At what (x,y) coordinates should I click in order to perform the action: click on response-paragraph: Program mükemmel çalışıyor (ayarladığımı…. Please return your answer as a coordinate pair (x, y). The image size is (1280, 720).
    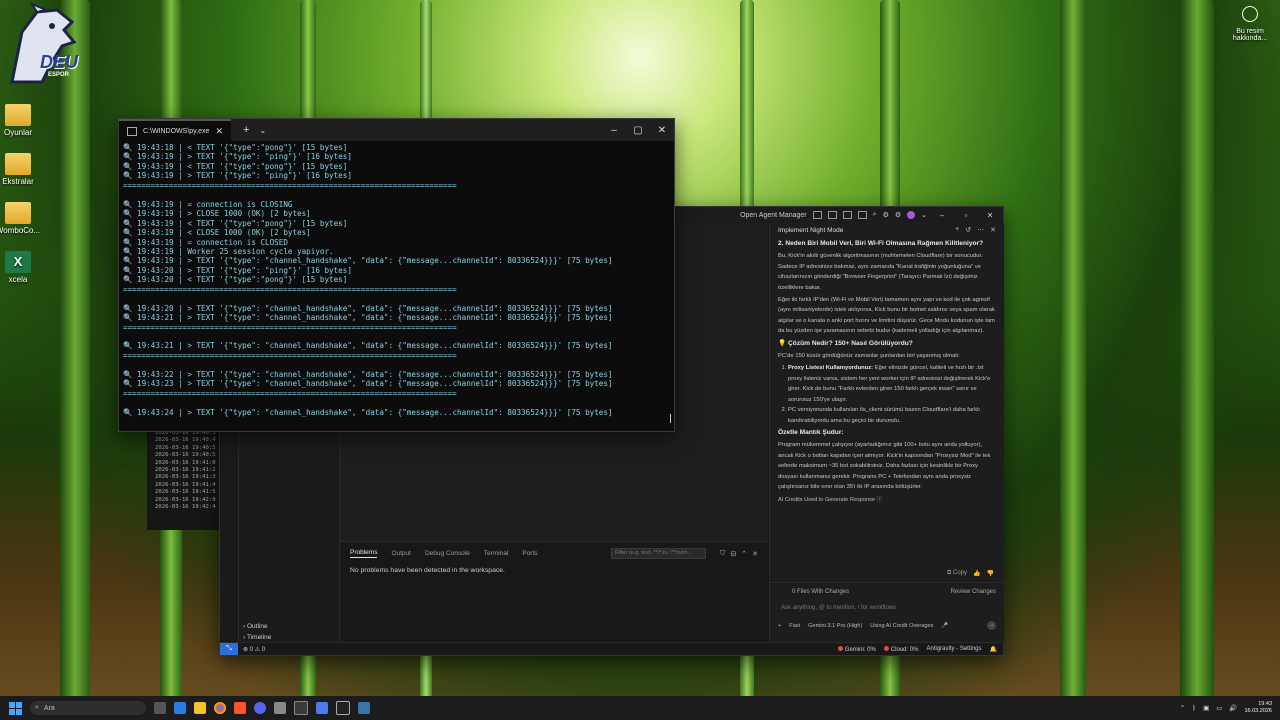
    Looking at the image, I should click on (884, 466).